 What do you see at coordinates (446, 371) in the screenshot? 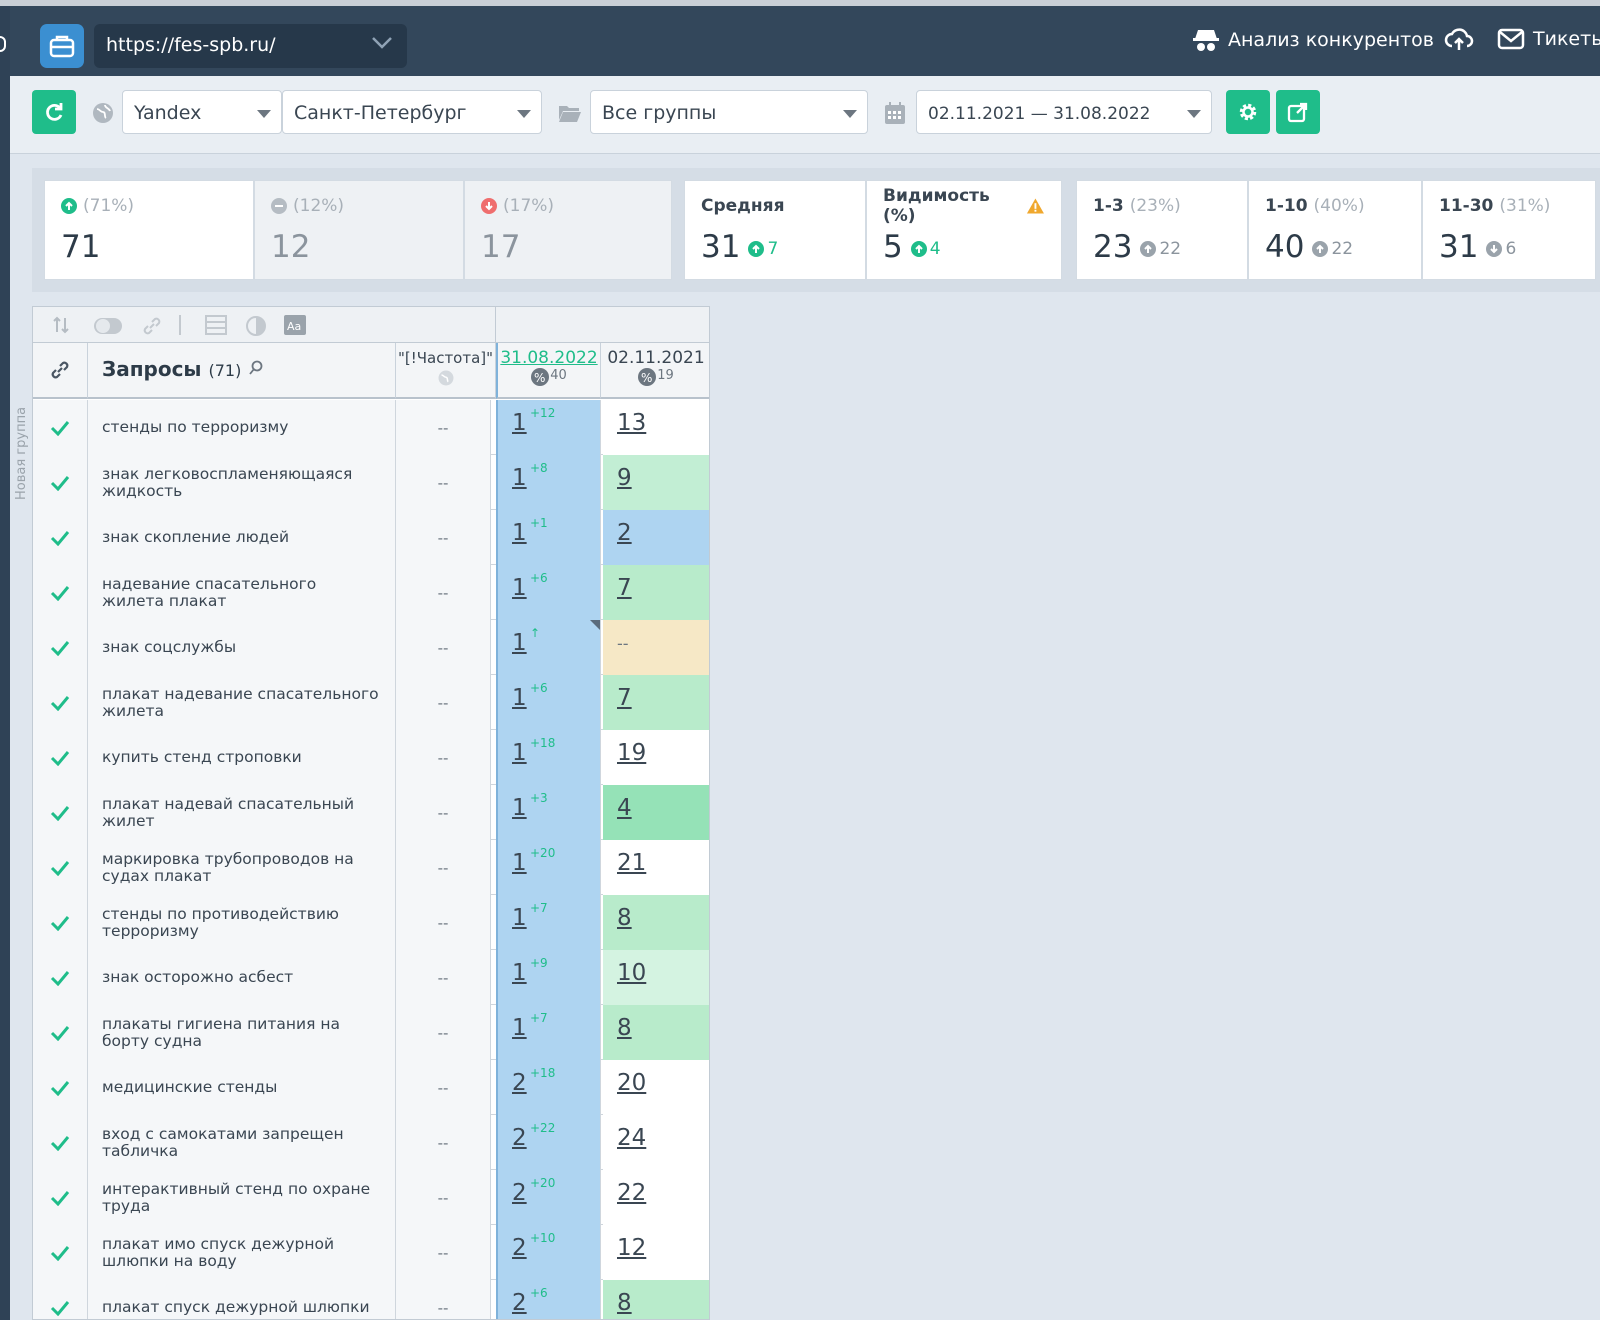
I see `header-frequency: "[!Частота]"` at bounding box center [446, 371].